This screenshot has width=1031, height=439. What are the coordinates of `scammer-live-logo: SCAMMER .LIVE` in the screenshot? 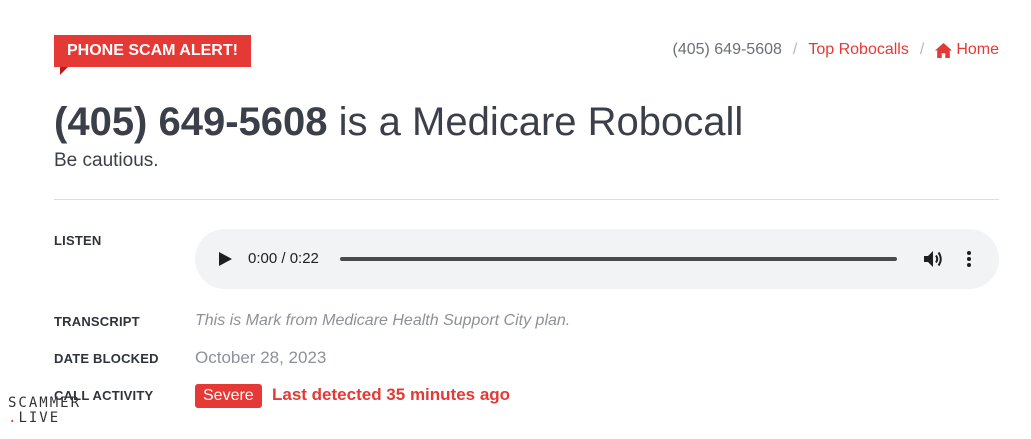 It's located at (44, 411).